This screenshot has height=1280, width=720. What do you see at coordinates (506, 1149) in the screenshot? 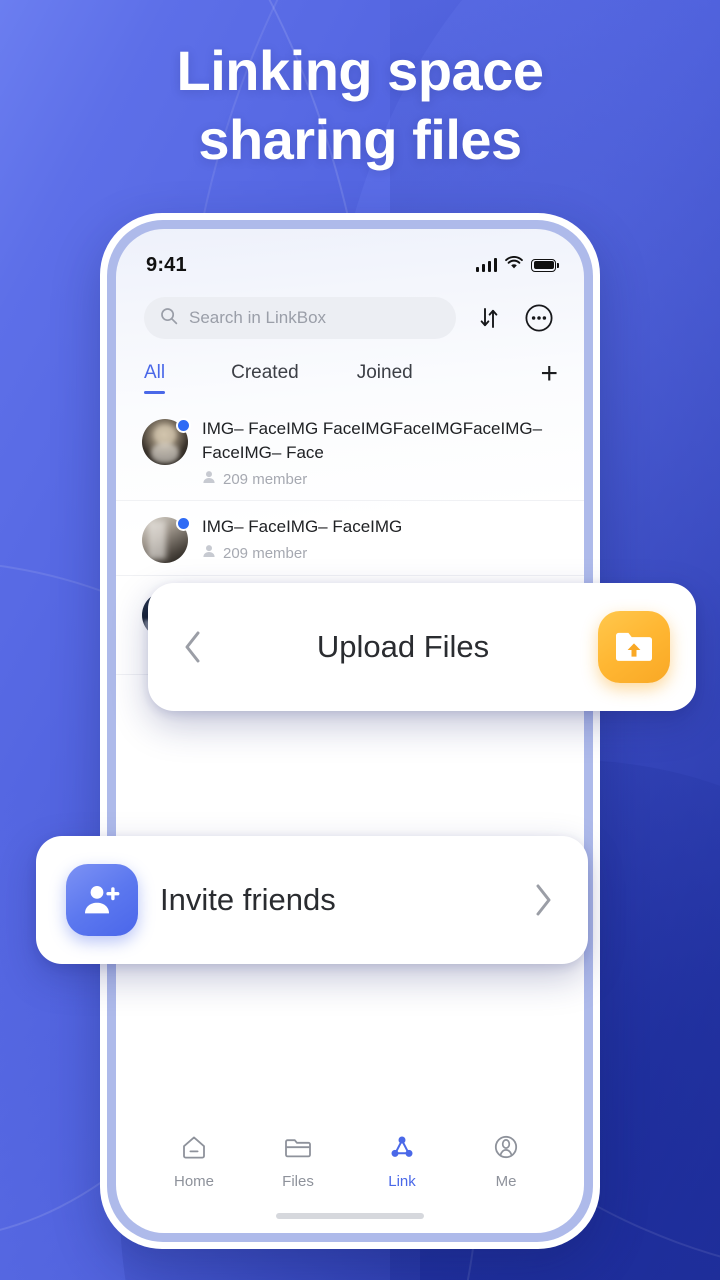
I see `profile-icon` at bounding box center [506, 1149].